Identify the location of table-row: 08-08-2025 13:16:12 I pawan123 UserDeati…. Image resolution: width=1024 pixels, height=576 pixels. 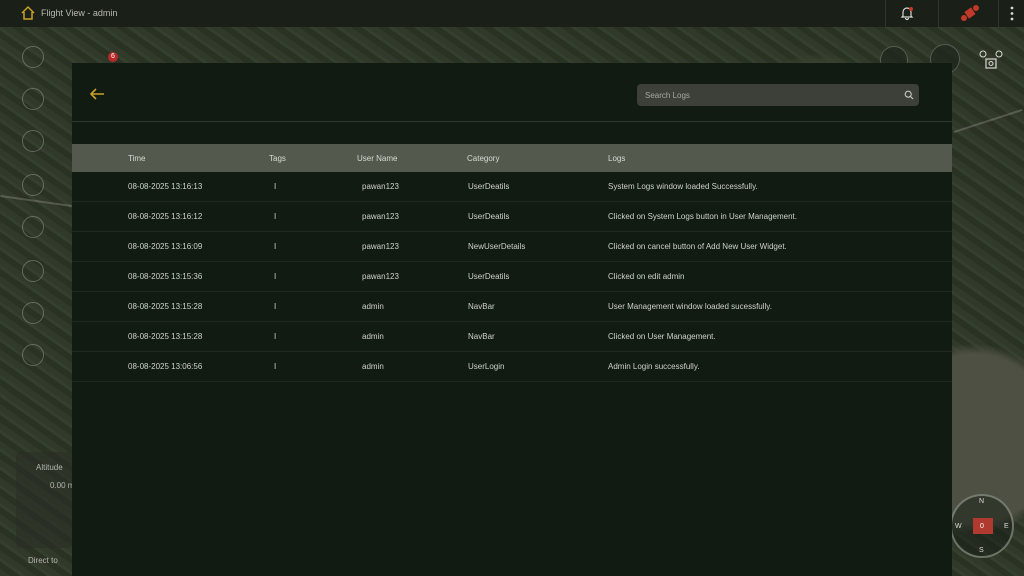
(512, 217).